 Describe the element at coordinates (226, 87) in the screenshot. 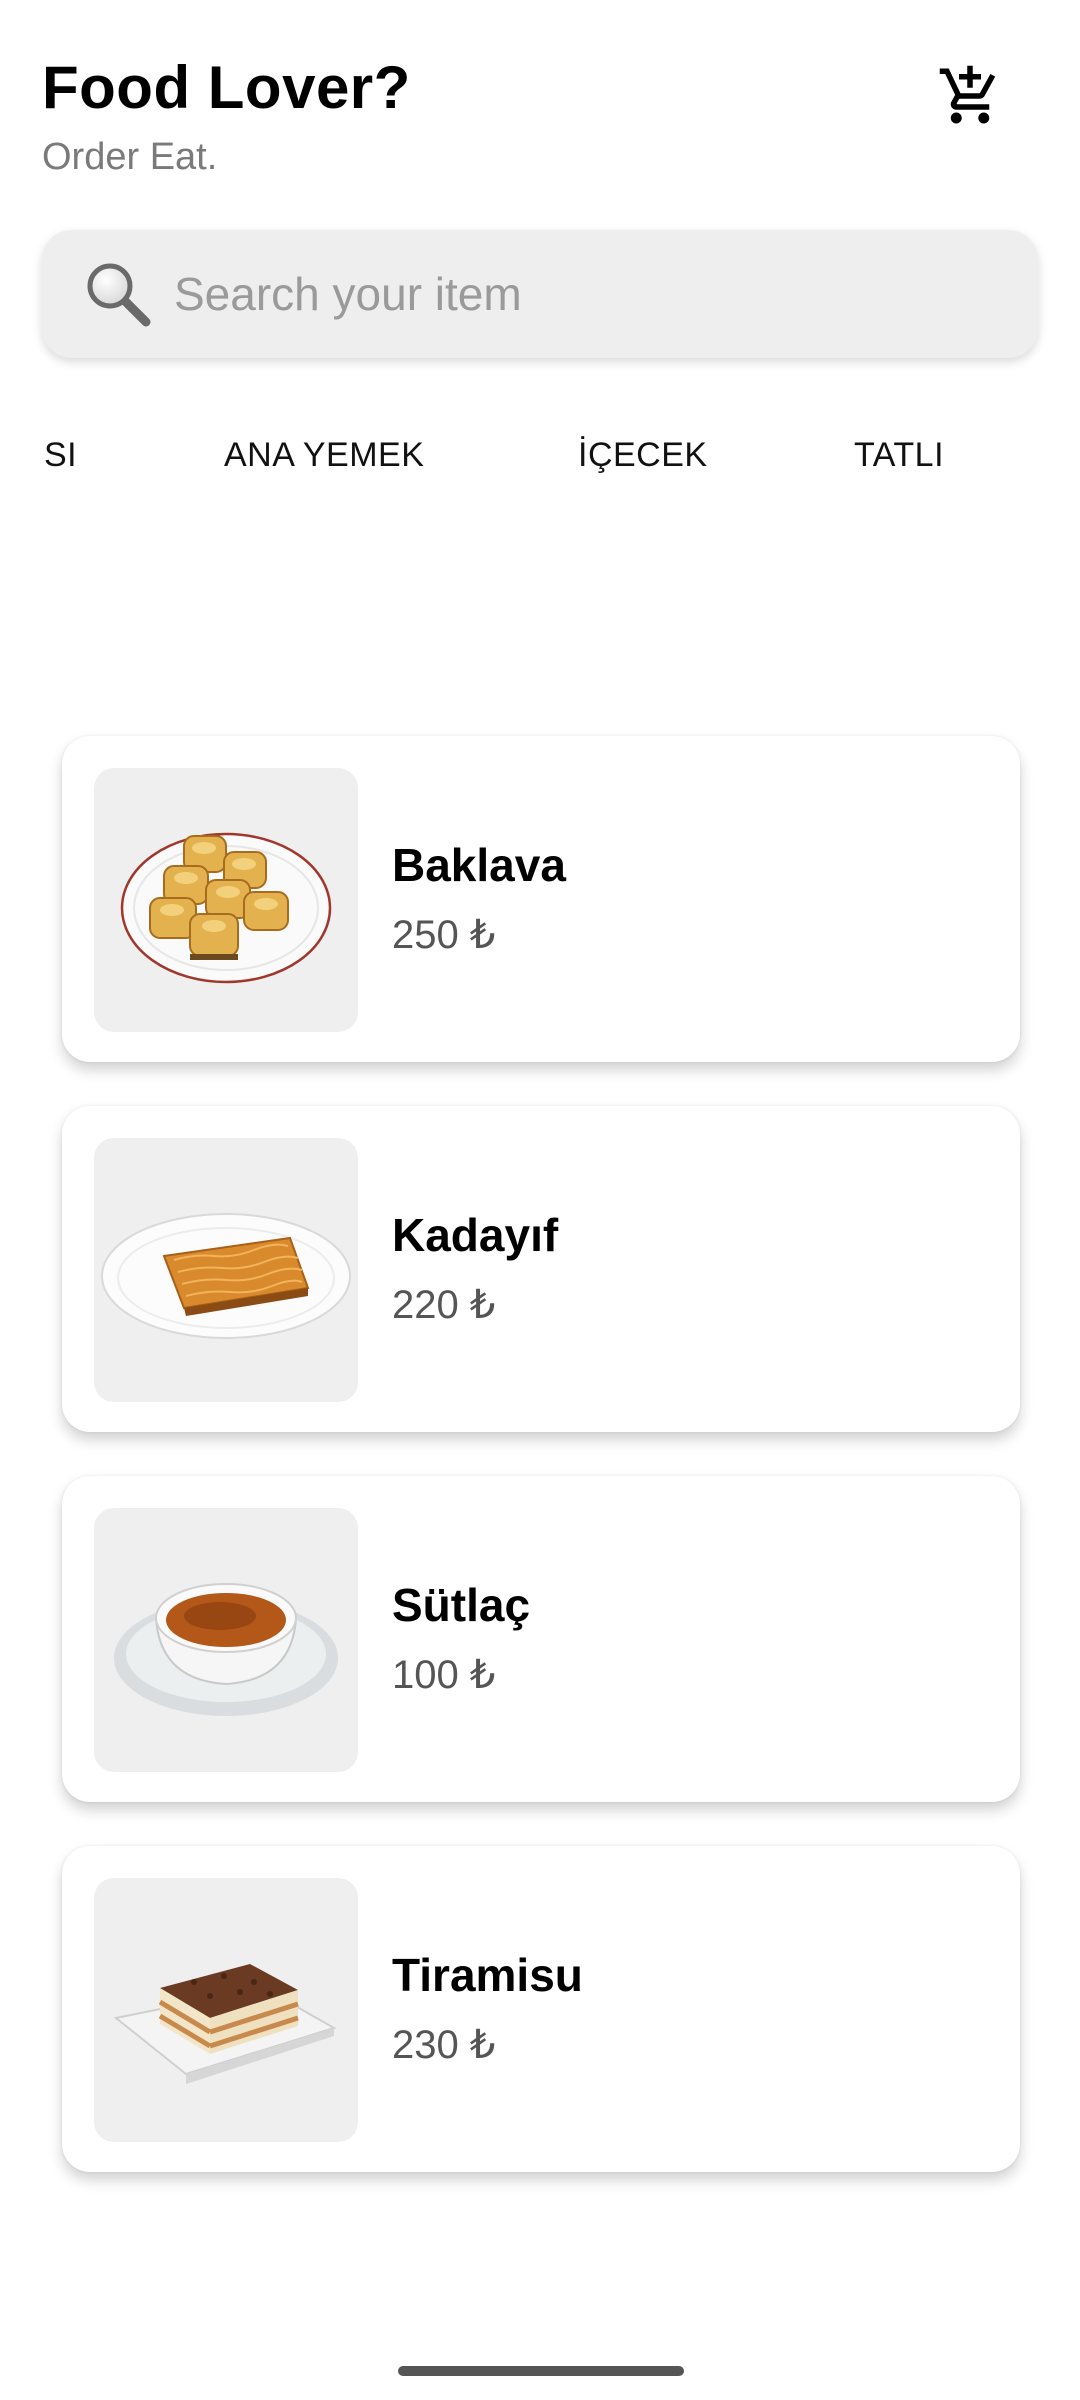

I see `page-title: Food Lover?` at that location.